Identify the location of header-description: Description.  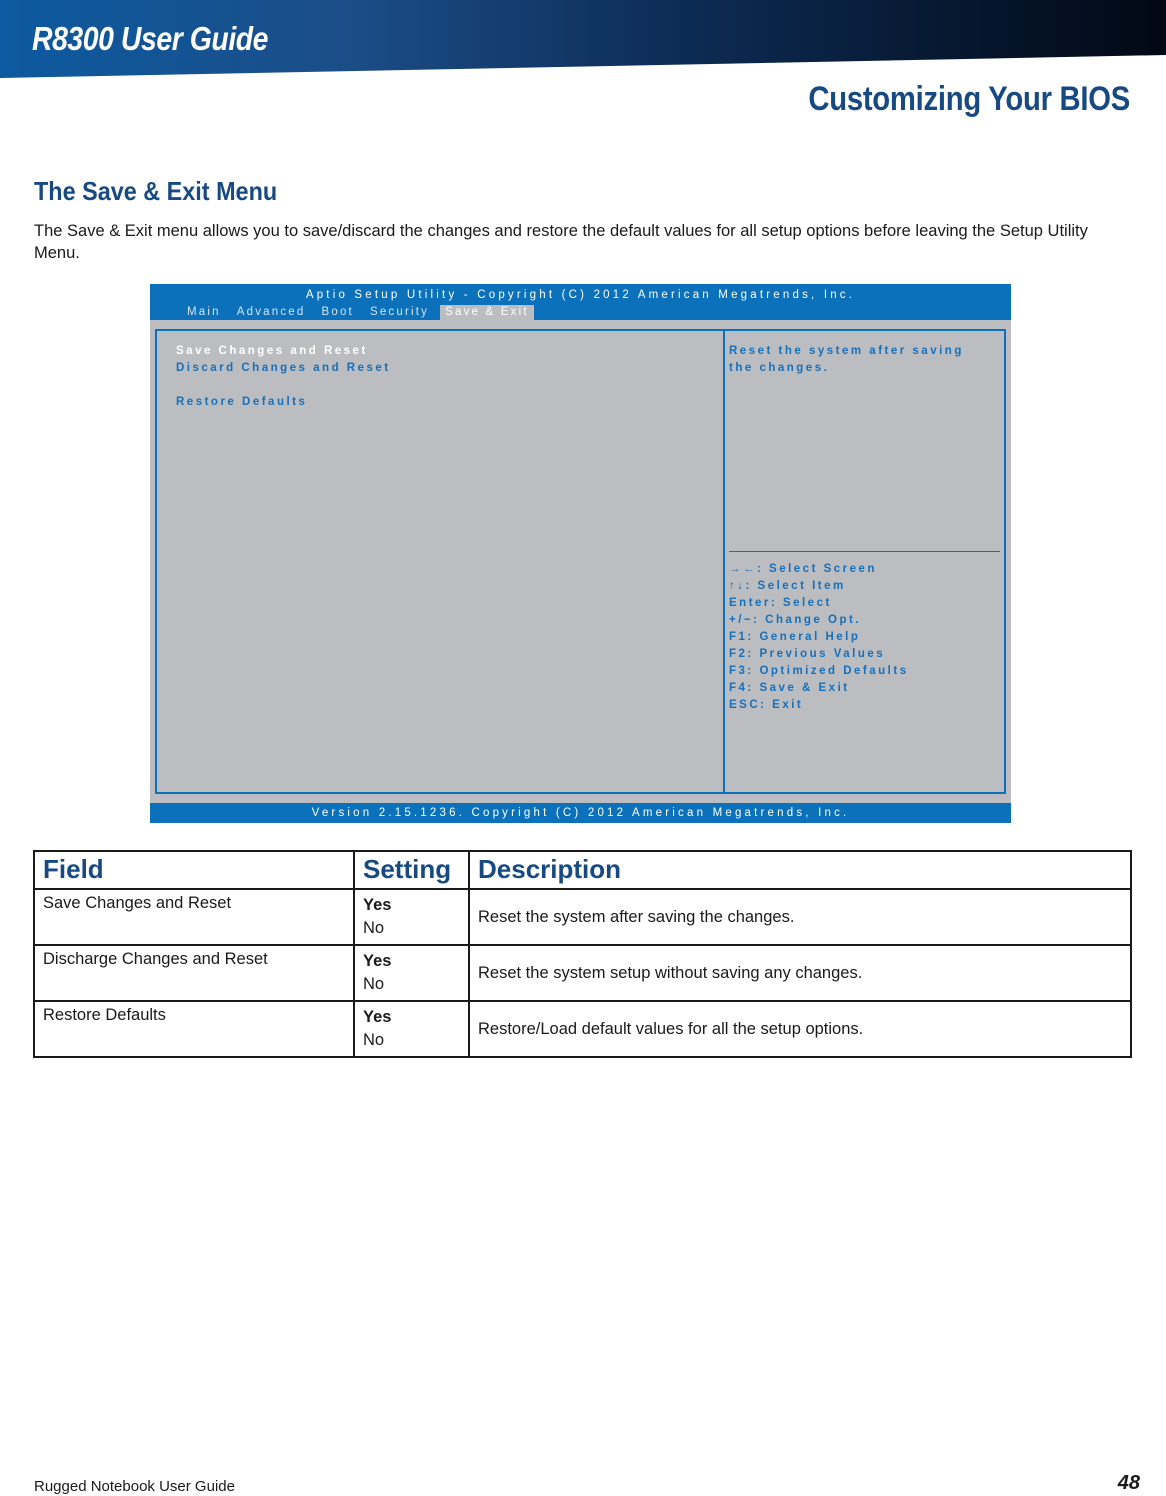
(800, 870).